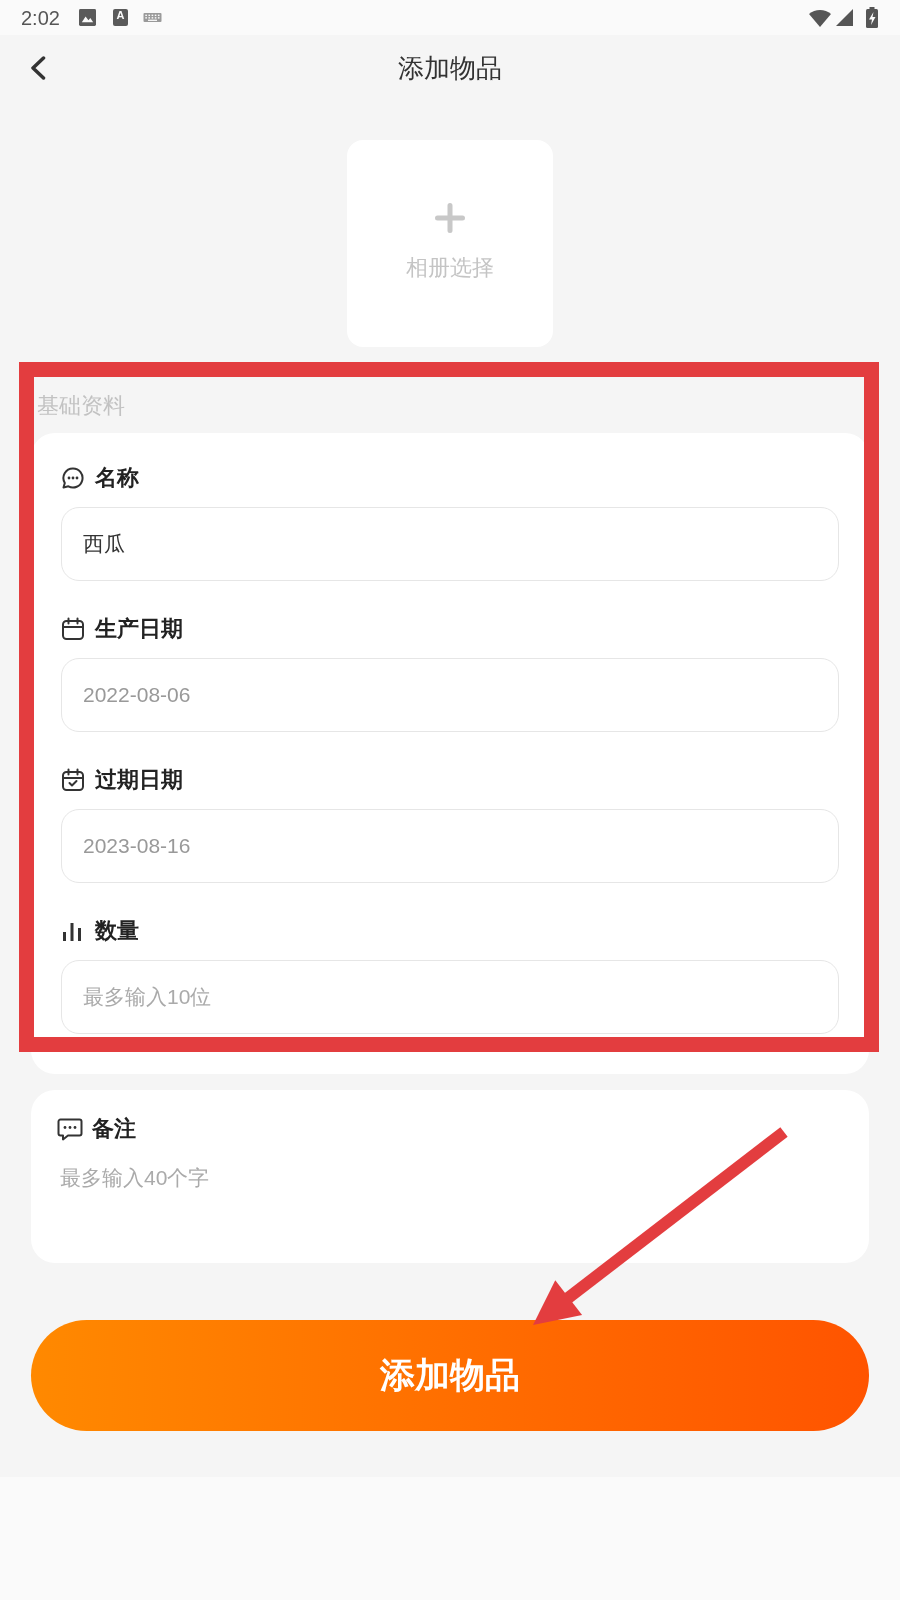 The image size is (900, 1600). Describe the element at coordinates (450, 1375) in the screenshot. I see `add-item-button: 添加物品` at that location.